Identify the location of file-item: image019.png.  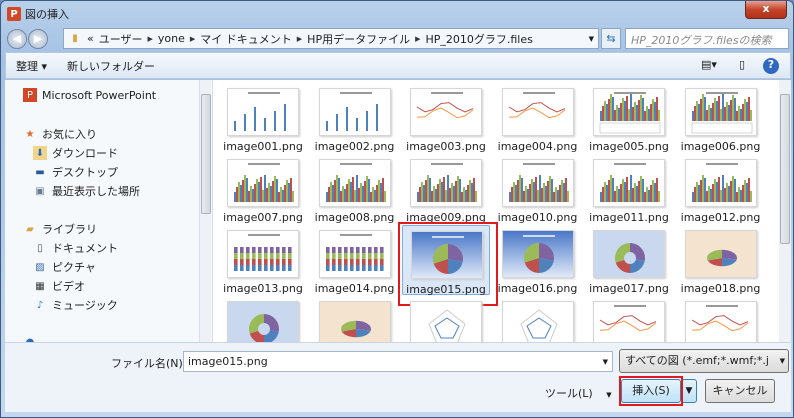
(263, 319).